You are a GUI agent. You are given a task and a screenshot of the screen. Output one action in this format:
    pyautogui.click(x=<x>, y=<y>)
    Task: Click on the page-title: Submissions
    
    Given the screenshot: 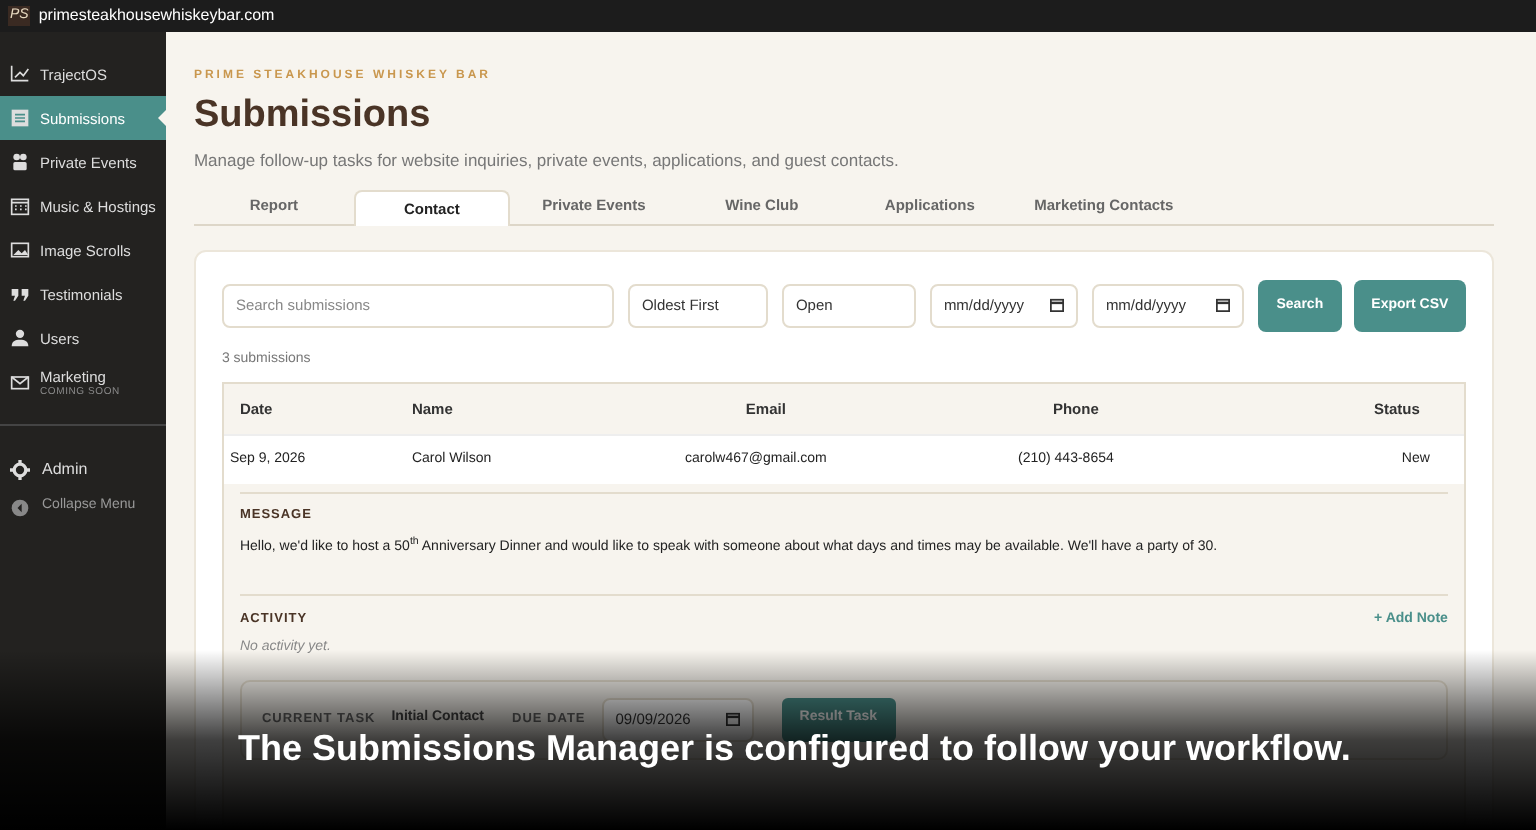 What is the action you would take?
    pyautogui.click(x=312, y=116)
    